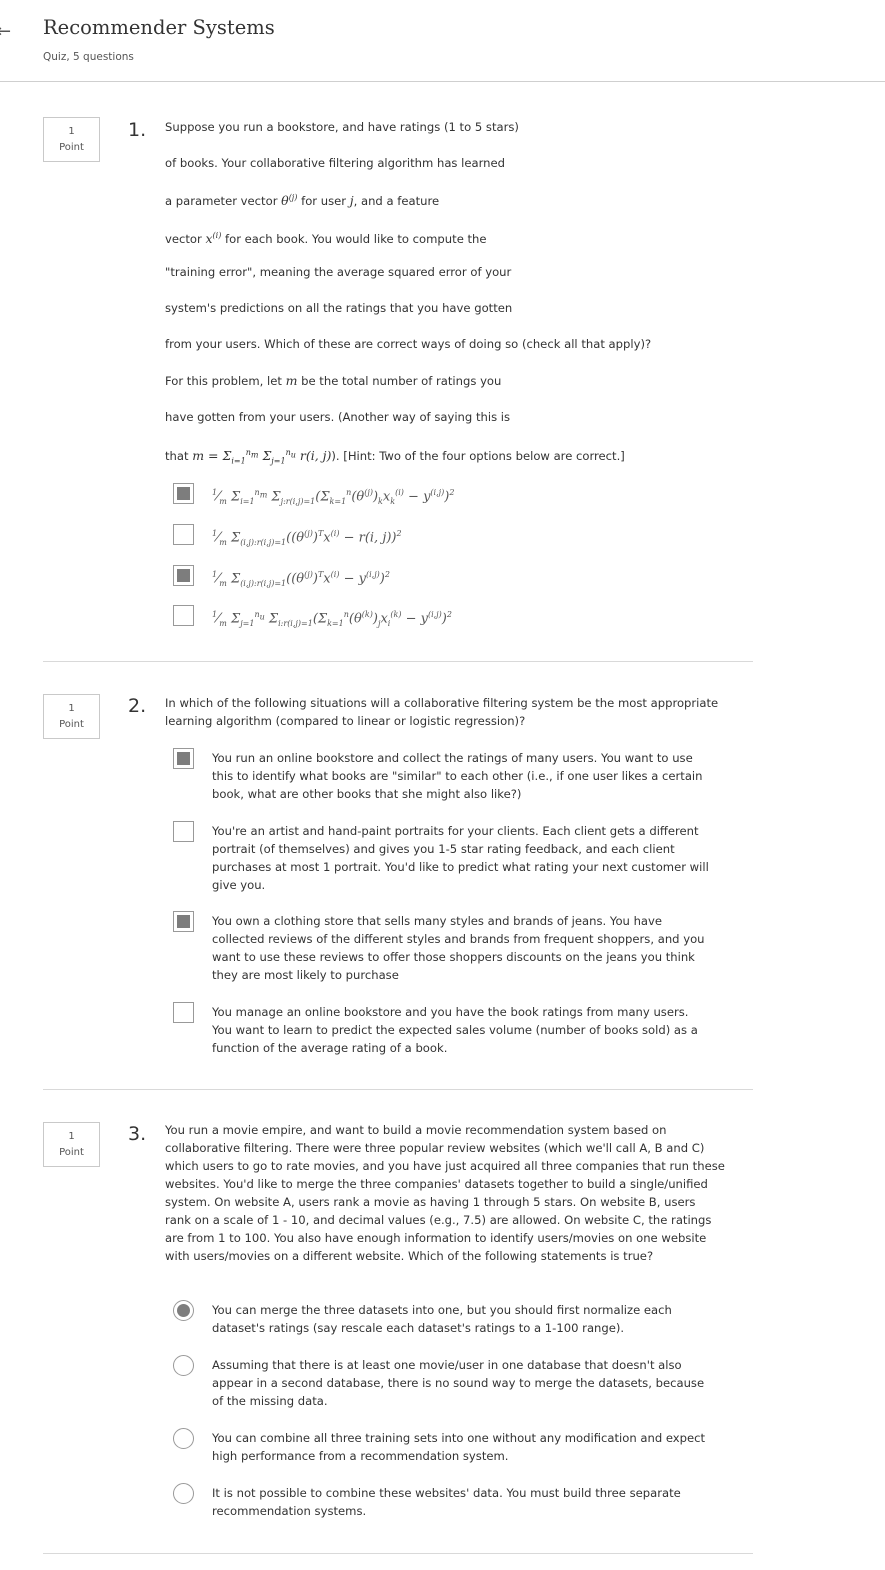 The height and width of the screenshot is (1570, 885). What do you see at coordinates (159, 27) in the screenshot?
I see `page-title: Recommender Systems` at bounding box center [159, 27].